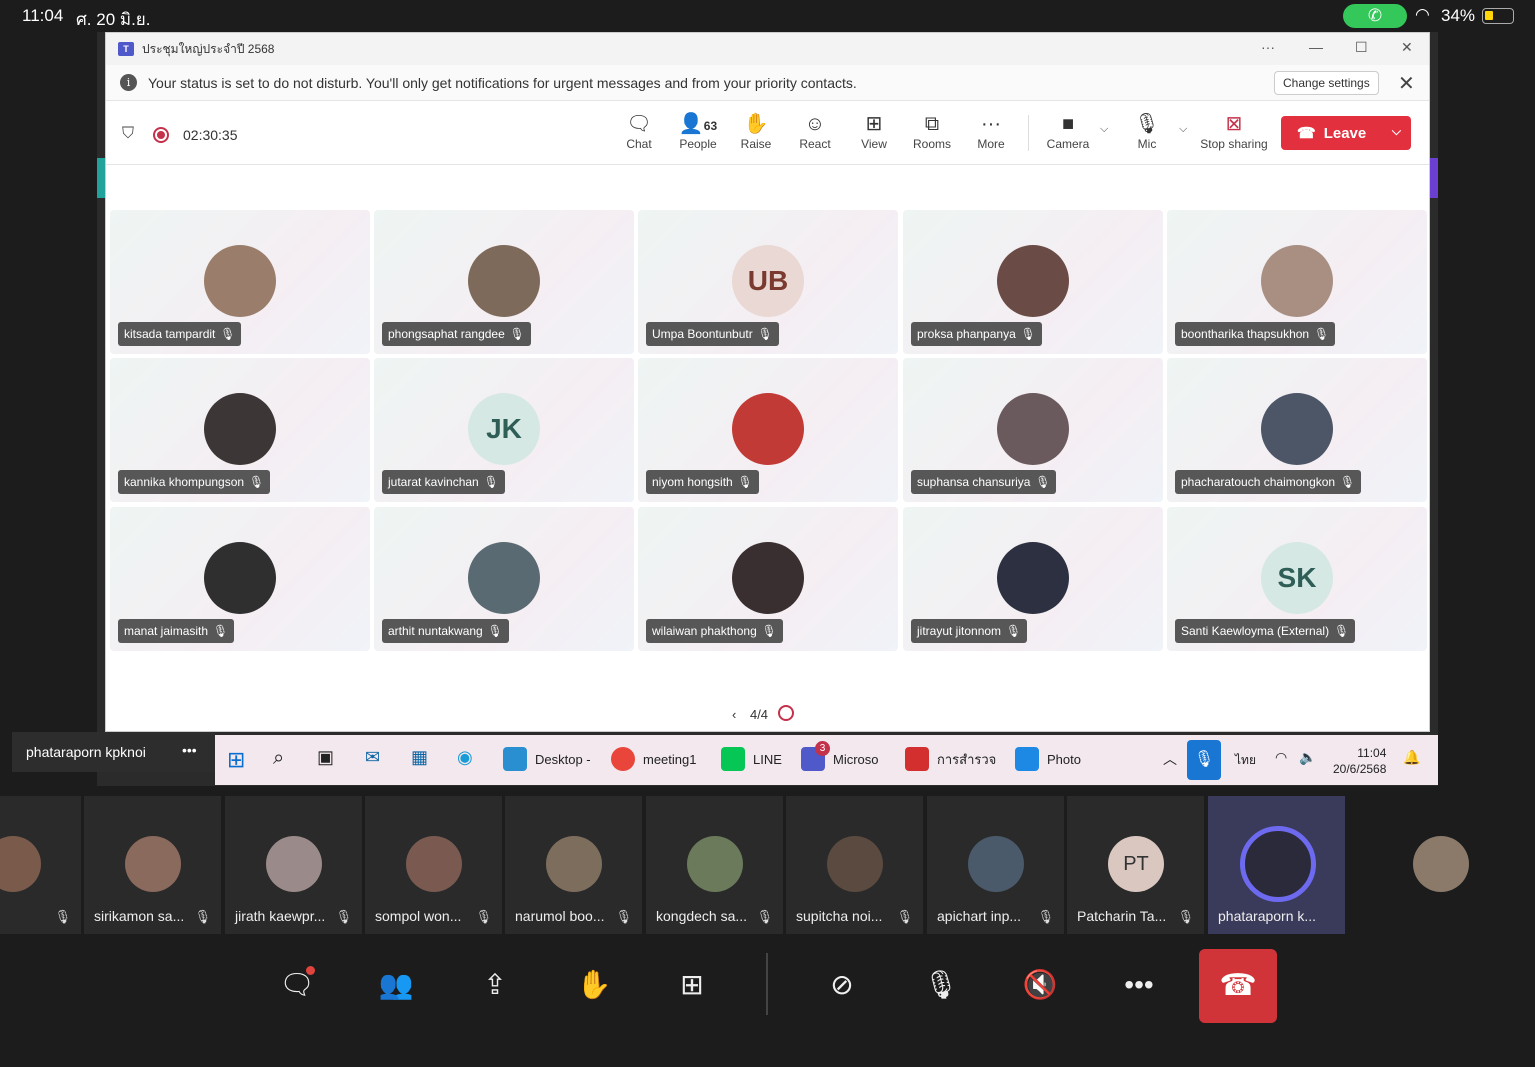 The width and height of the screenshot is (1535, 1067). I want to click on taskbar-line: LINE, so click(751, 759).